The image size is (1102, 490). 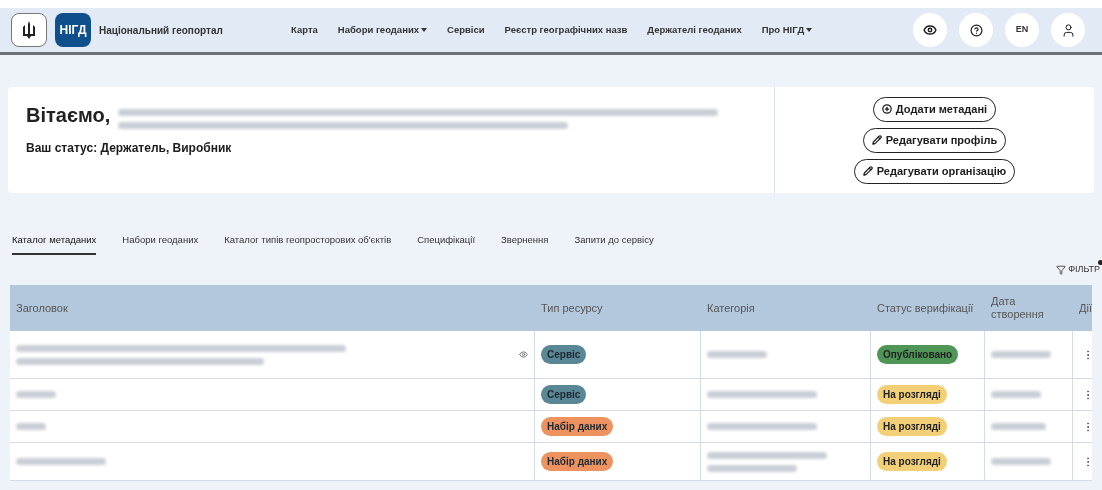 I want to click on nav-link: Сервіси, so click(x=466, y=30).